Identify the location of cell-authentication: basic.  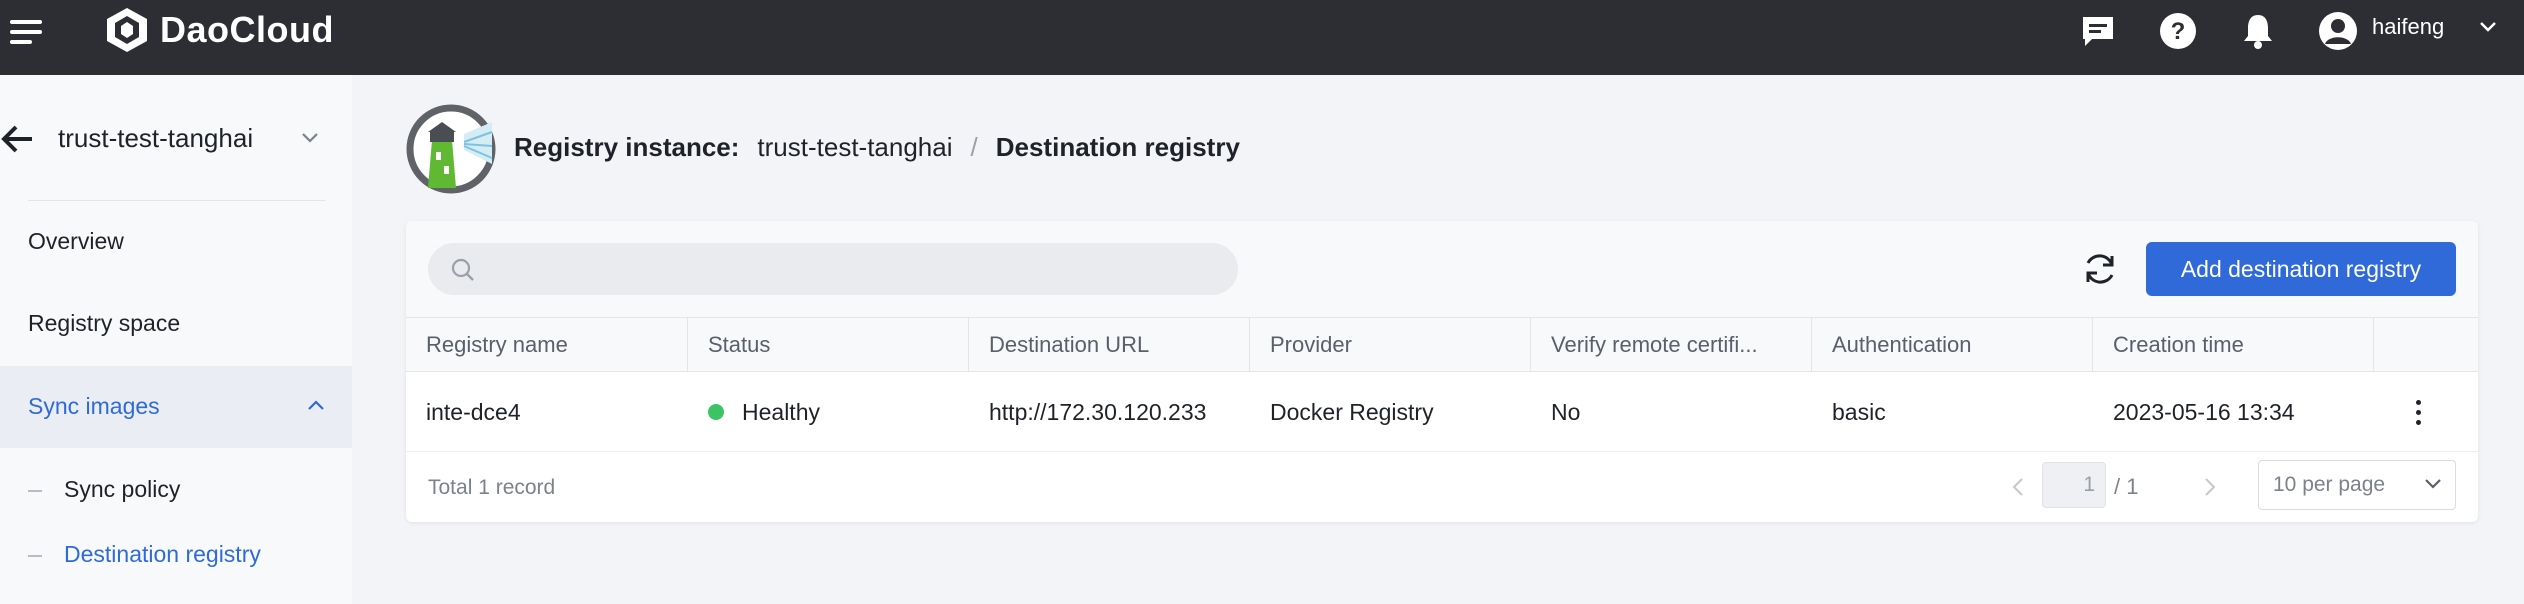
(1859, 412).